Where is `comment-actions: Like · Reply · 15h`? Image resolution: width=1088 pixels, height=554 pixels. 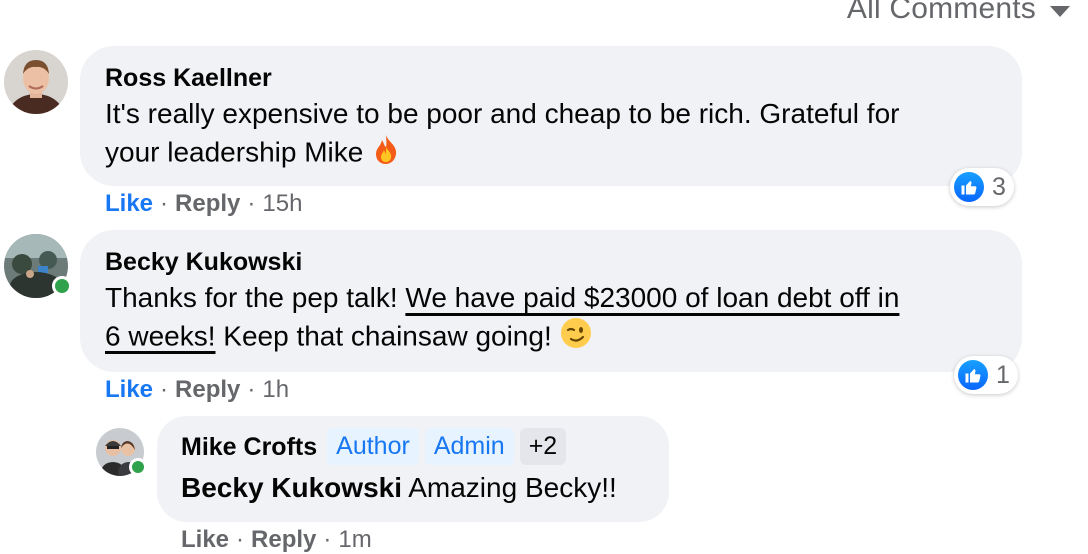 comment-actions: Like · Reply · 15h is located at coordinates (203, 204).